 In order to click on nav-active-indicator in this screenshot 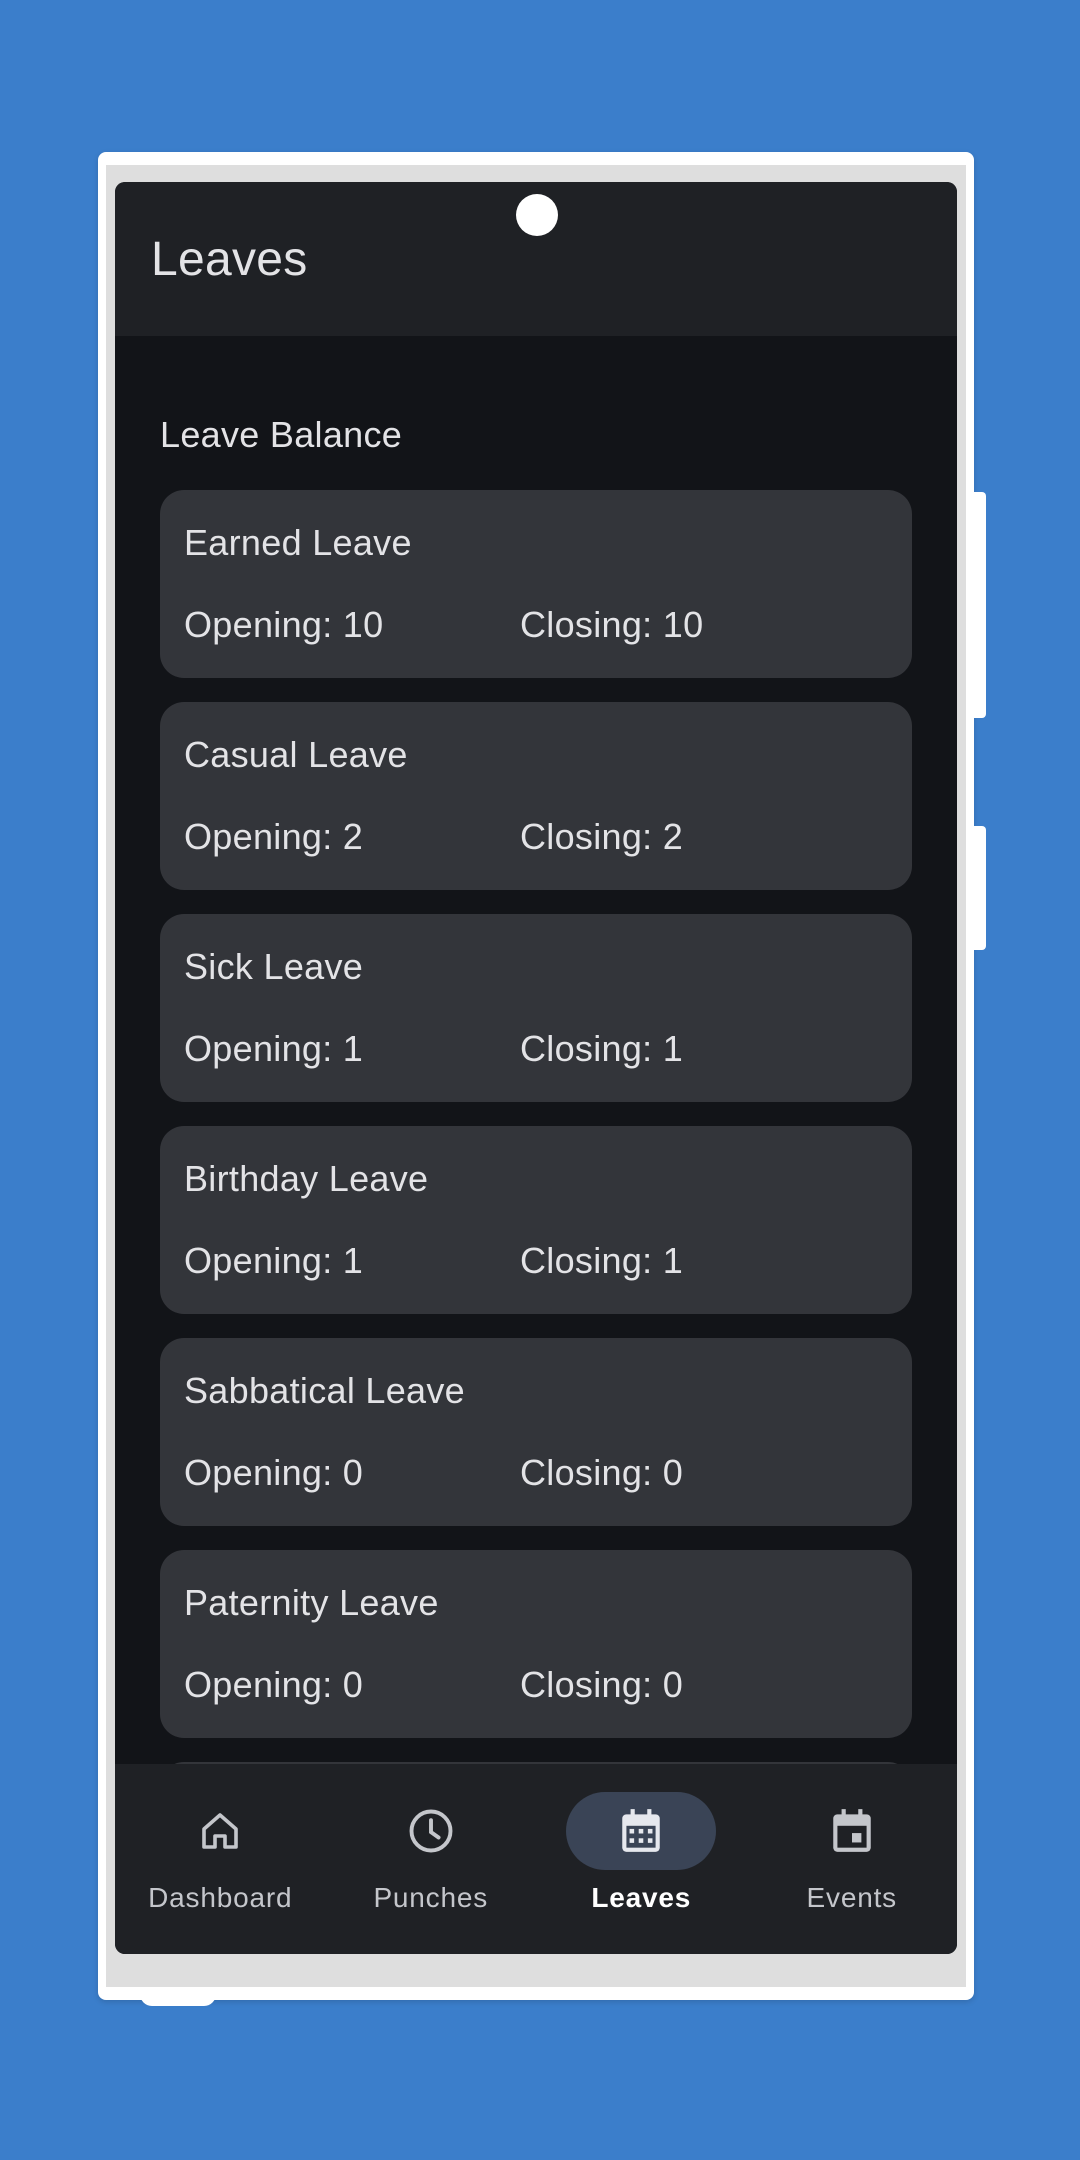, I will do `click(641, 1831)`.